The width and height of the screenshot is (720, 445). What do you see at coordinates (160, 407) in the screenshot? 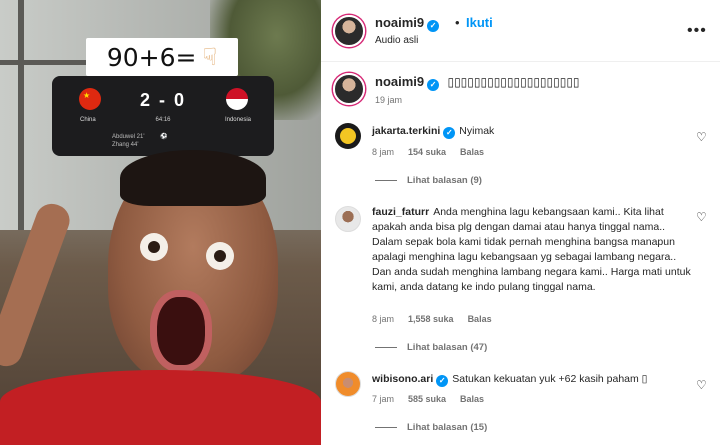
I see `red-shirt` at bounding box center [160, 407].